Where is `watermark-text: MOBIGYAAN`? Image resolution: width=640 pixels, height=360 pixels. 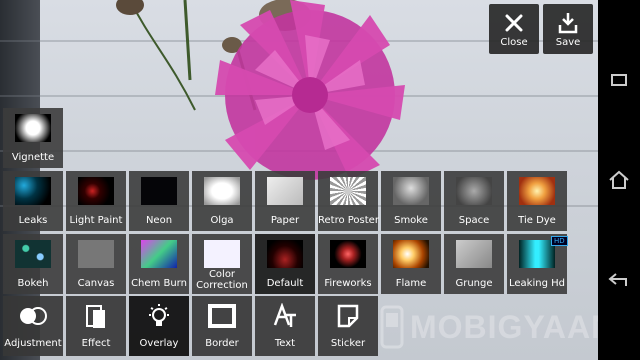
watermark-text: MOBIGYAAN is located at coordinates (513, 326).